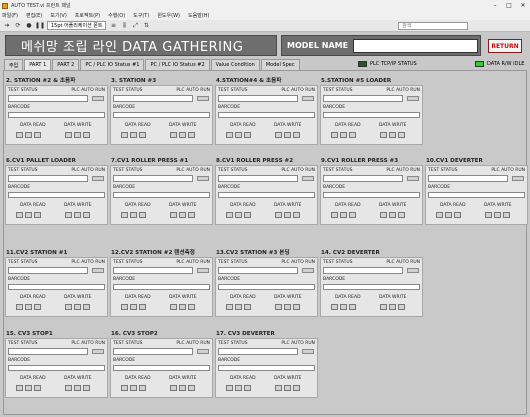 Image resolution: width=530 pixels, height=417 pixels. Describe the element at coordinates (34, 15) in the screenshot. I see `menu-edit: 편집(E)` at that location.